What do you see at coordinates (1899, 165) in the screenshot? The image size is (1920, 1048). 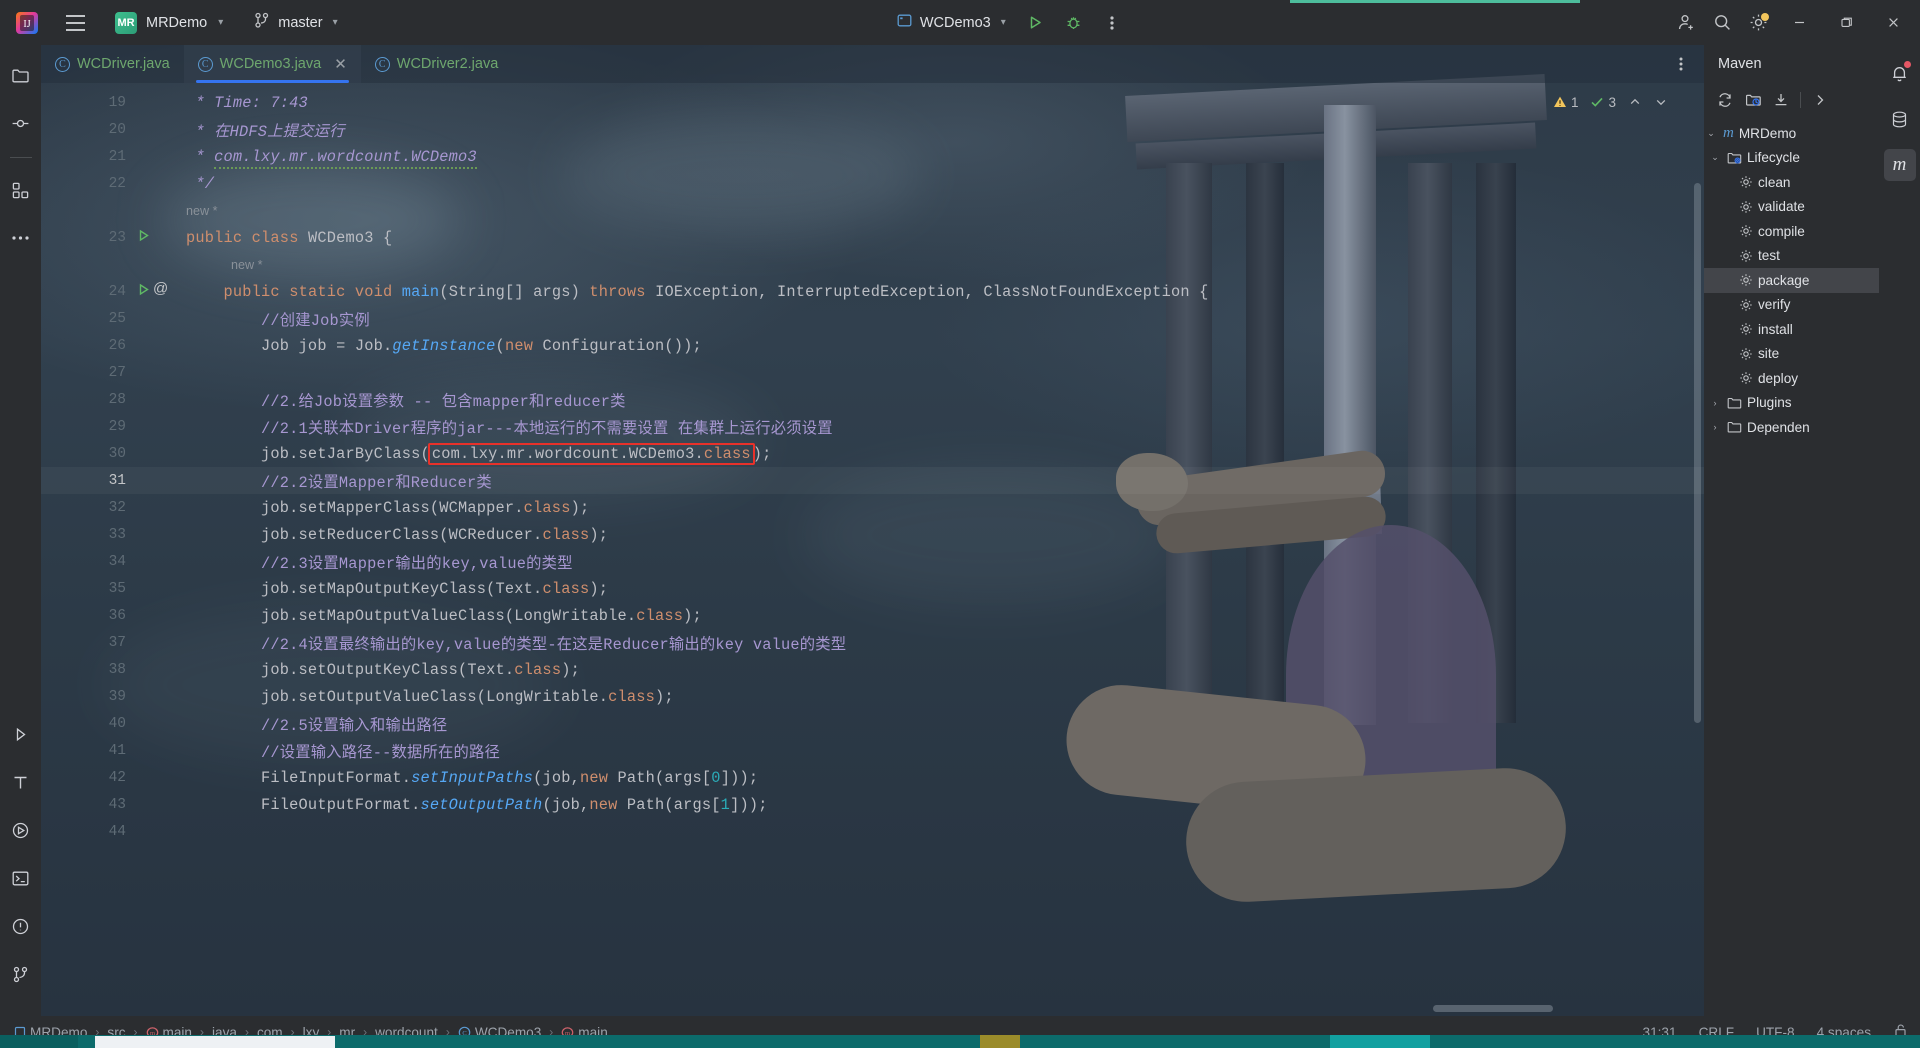 I see `maven-m-icon: m` at bounding box center [1899, 165].